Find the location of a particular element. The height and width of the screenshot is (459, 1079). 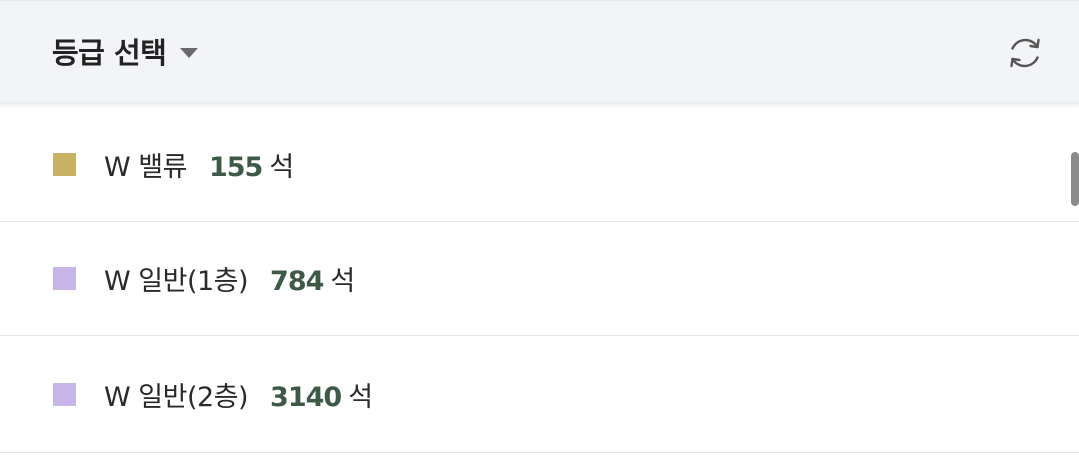

grade-select-dropdown: 등급 선택 is located at coordinates (125, 51).